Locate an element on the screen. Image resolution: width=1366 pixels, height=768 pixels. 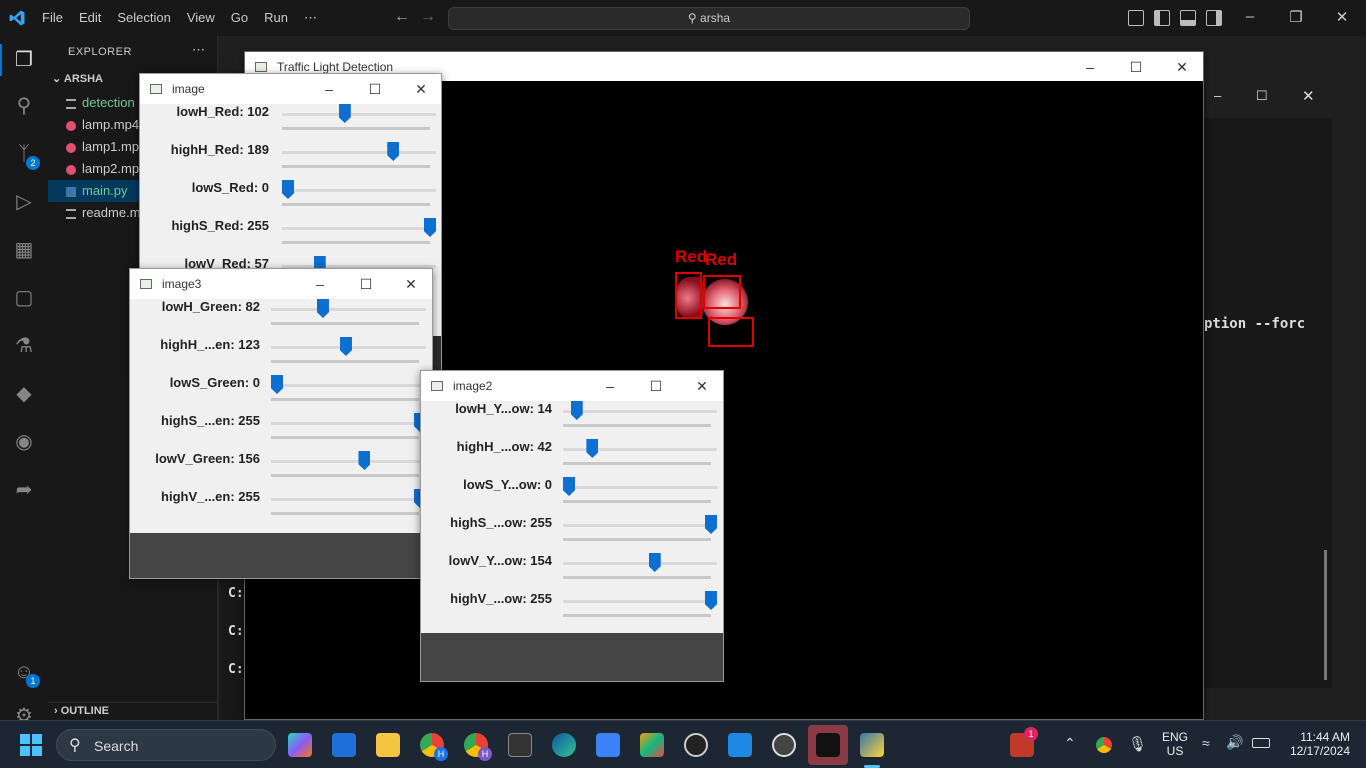
menu-go: Go is located at coordinates (239, 18).